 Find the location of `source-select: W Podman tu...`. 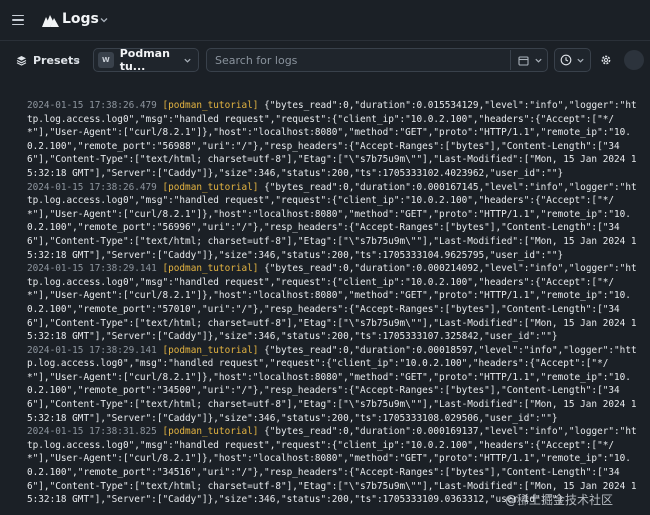

source-select: W Podman tu... is located at coordinates (146, 60).